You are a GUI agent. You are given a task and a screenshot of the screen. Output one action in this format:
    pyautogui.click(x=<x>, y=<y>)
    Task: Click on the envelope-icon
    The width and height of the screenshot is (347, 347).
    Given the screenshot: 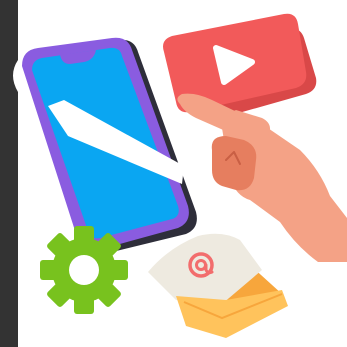 What is the action you would take?
    pyautogui.click(x=218, y=285)
    